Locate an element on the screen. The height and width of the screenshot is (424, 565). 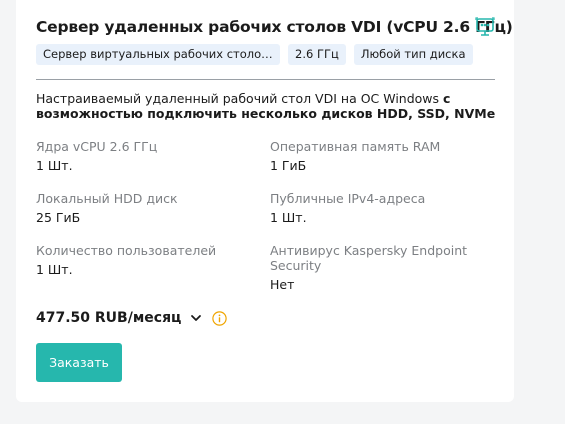
spec-vcpu: Ядра vCPU 2.6 ГГц 1 Шт. is located at coordinates (96, 156).